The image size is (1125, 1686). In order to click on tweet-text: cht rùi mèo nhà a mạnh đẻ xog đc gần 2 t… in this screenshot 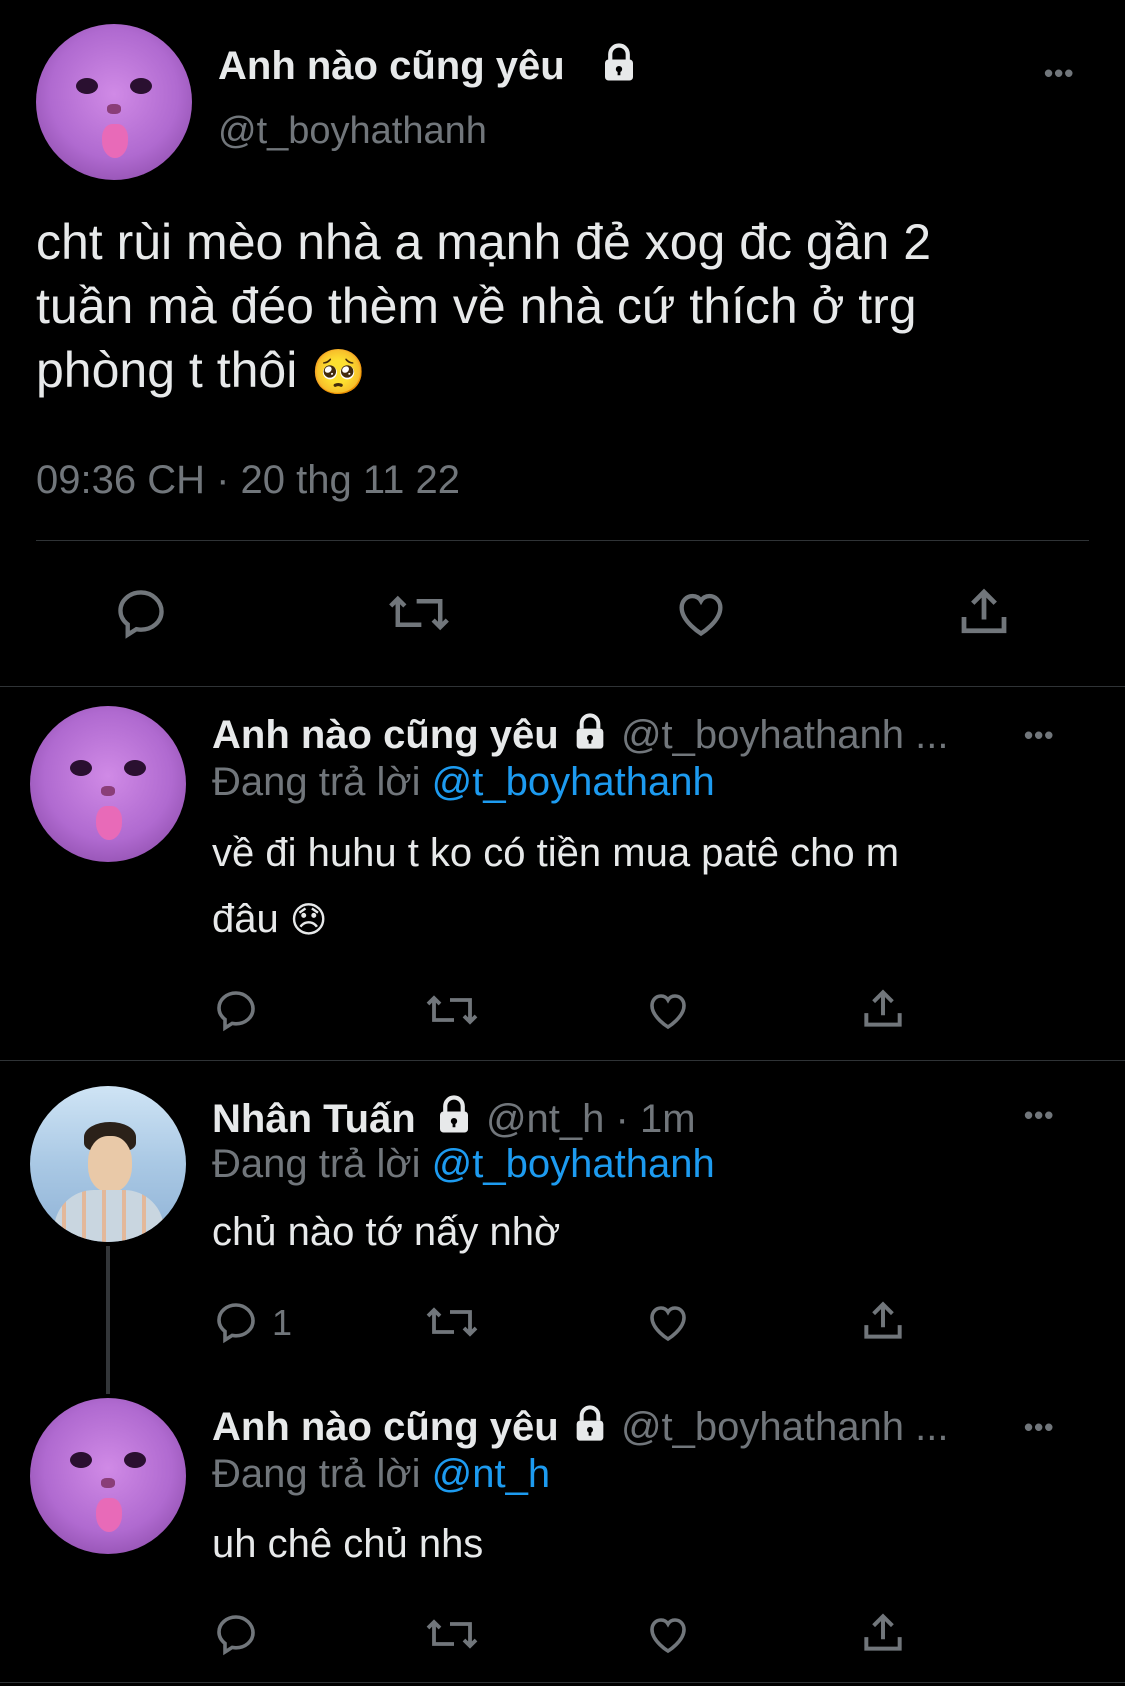, I will do `click(566, 307)`.